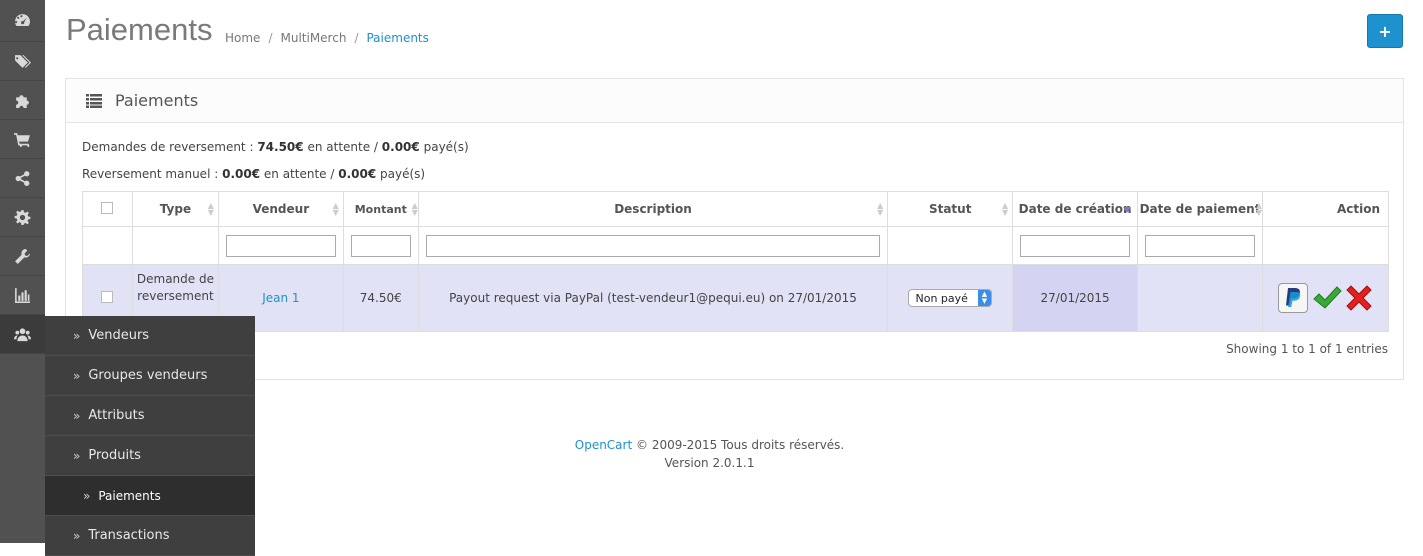 This screenshot has height=556, width=1423. Describe the element at coordinates (157, 100) in the screenshot. I see `panel-title: Paiements` at that location.